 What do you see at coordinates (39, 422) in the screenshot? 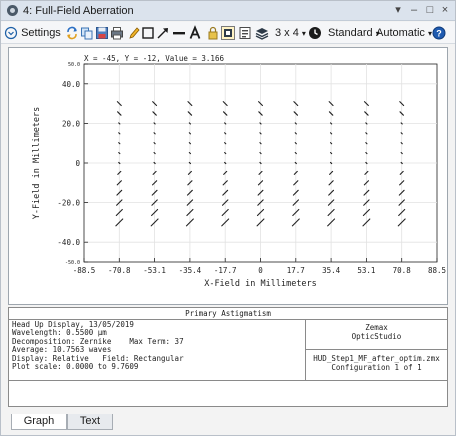
I see `tab-graph: Graph` at bounding box center [39, 422].